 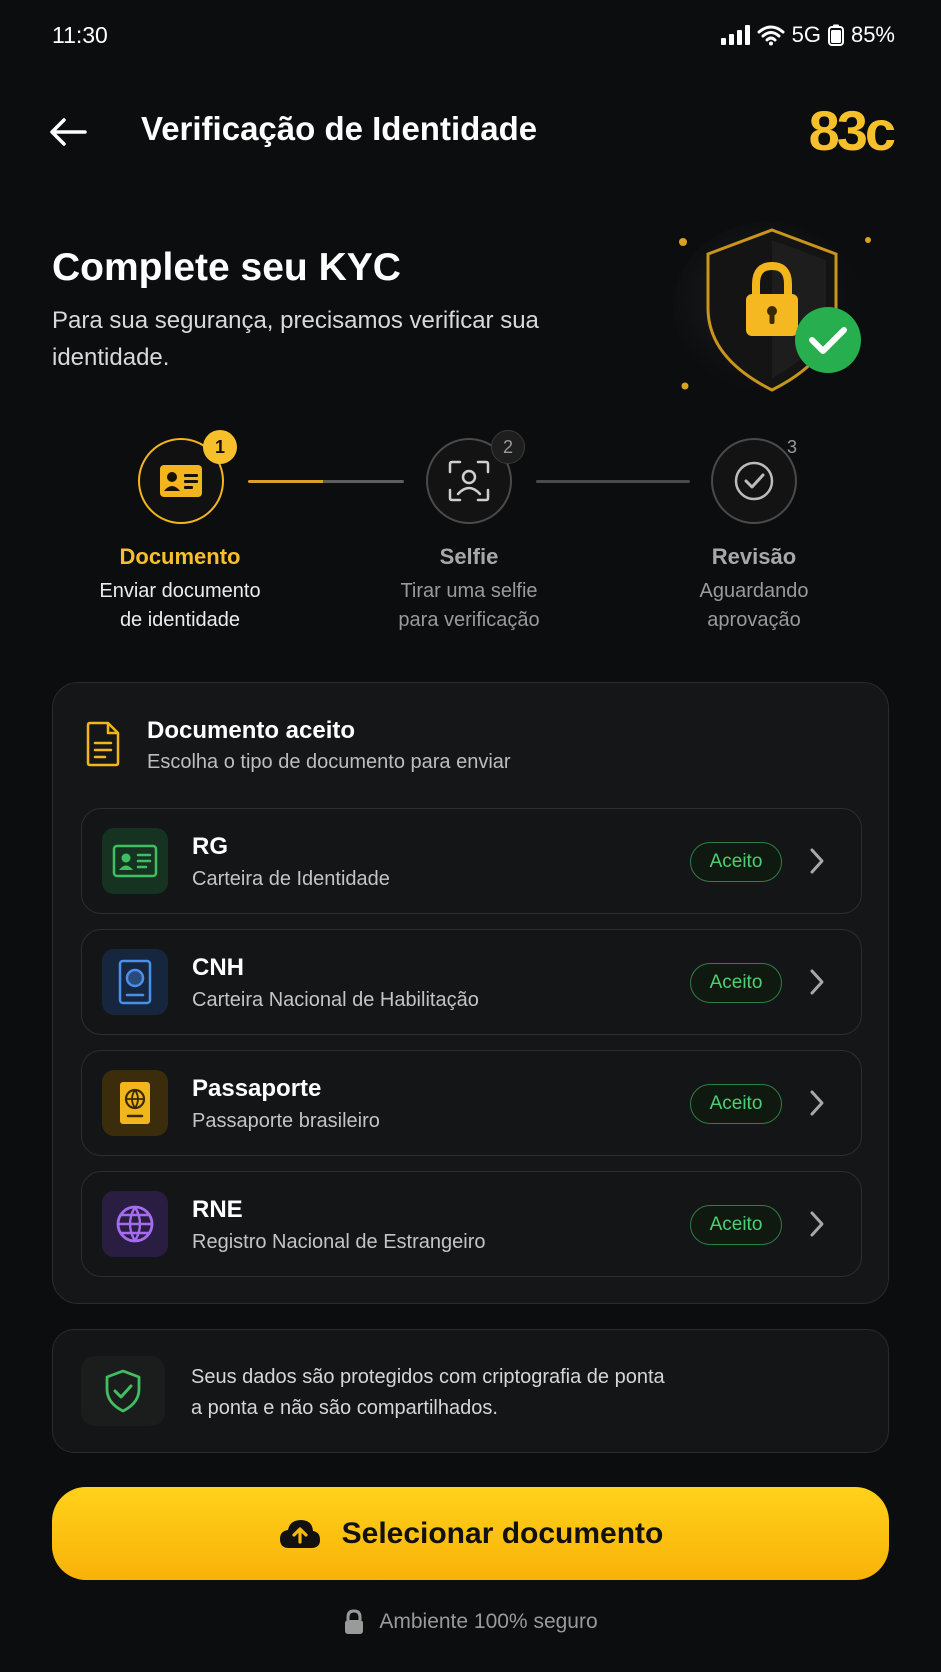 What do you see at coordinates (469, 481) in the screenshot?
I see `face-scan-icon` at bounding box center [469, 481].